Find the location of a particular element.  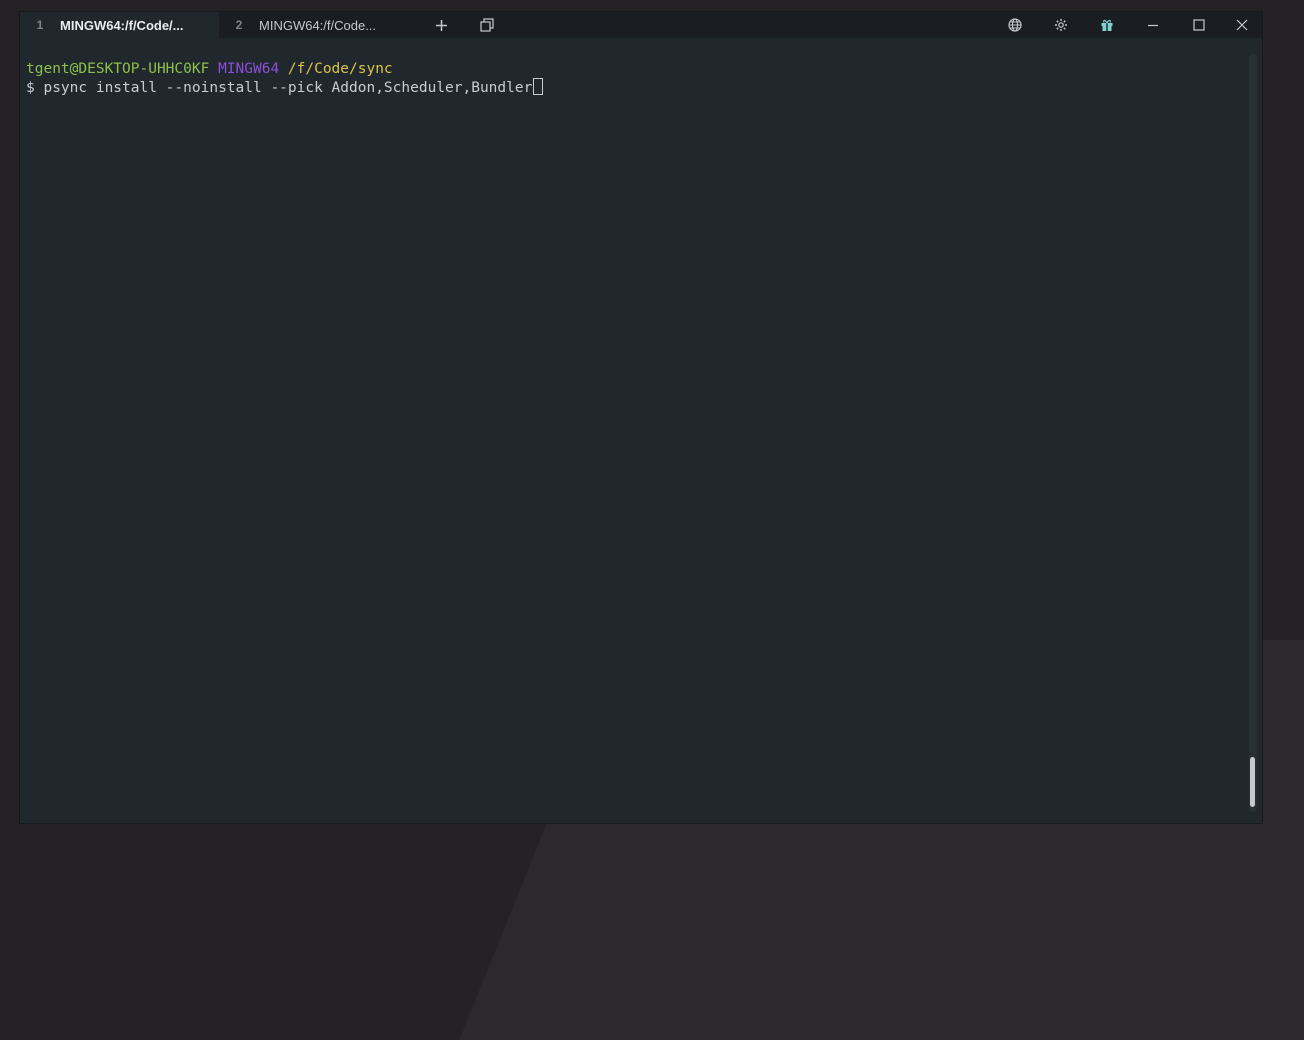

scrollbar-track is located at coordinates (1253, 433).